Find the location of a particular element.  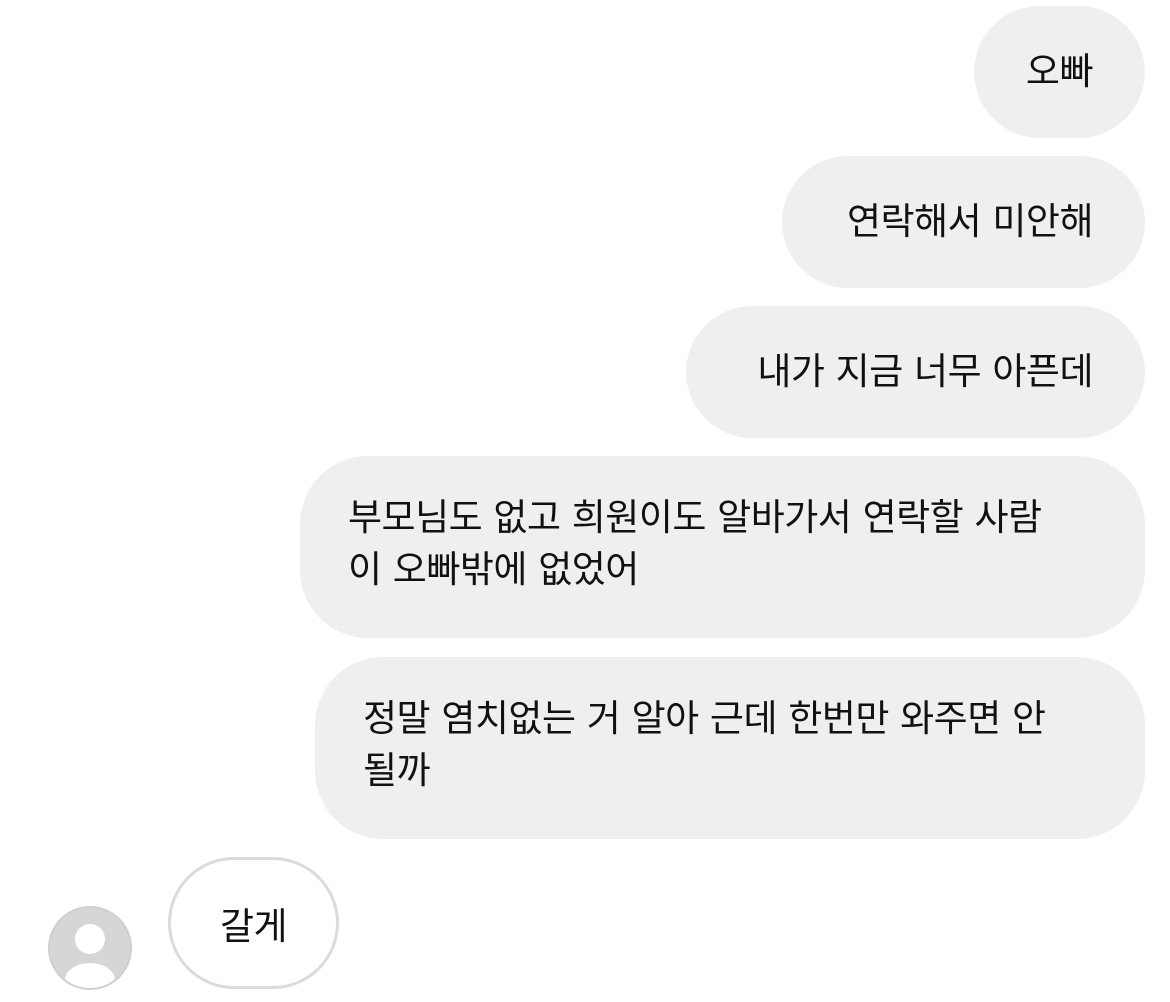

person-silhouette-icon is located at coordinates (90, 956).